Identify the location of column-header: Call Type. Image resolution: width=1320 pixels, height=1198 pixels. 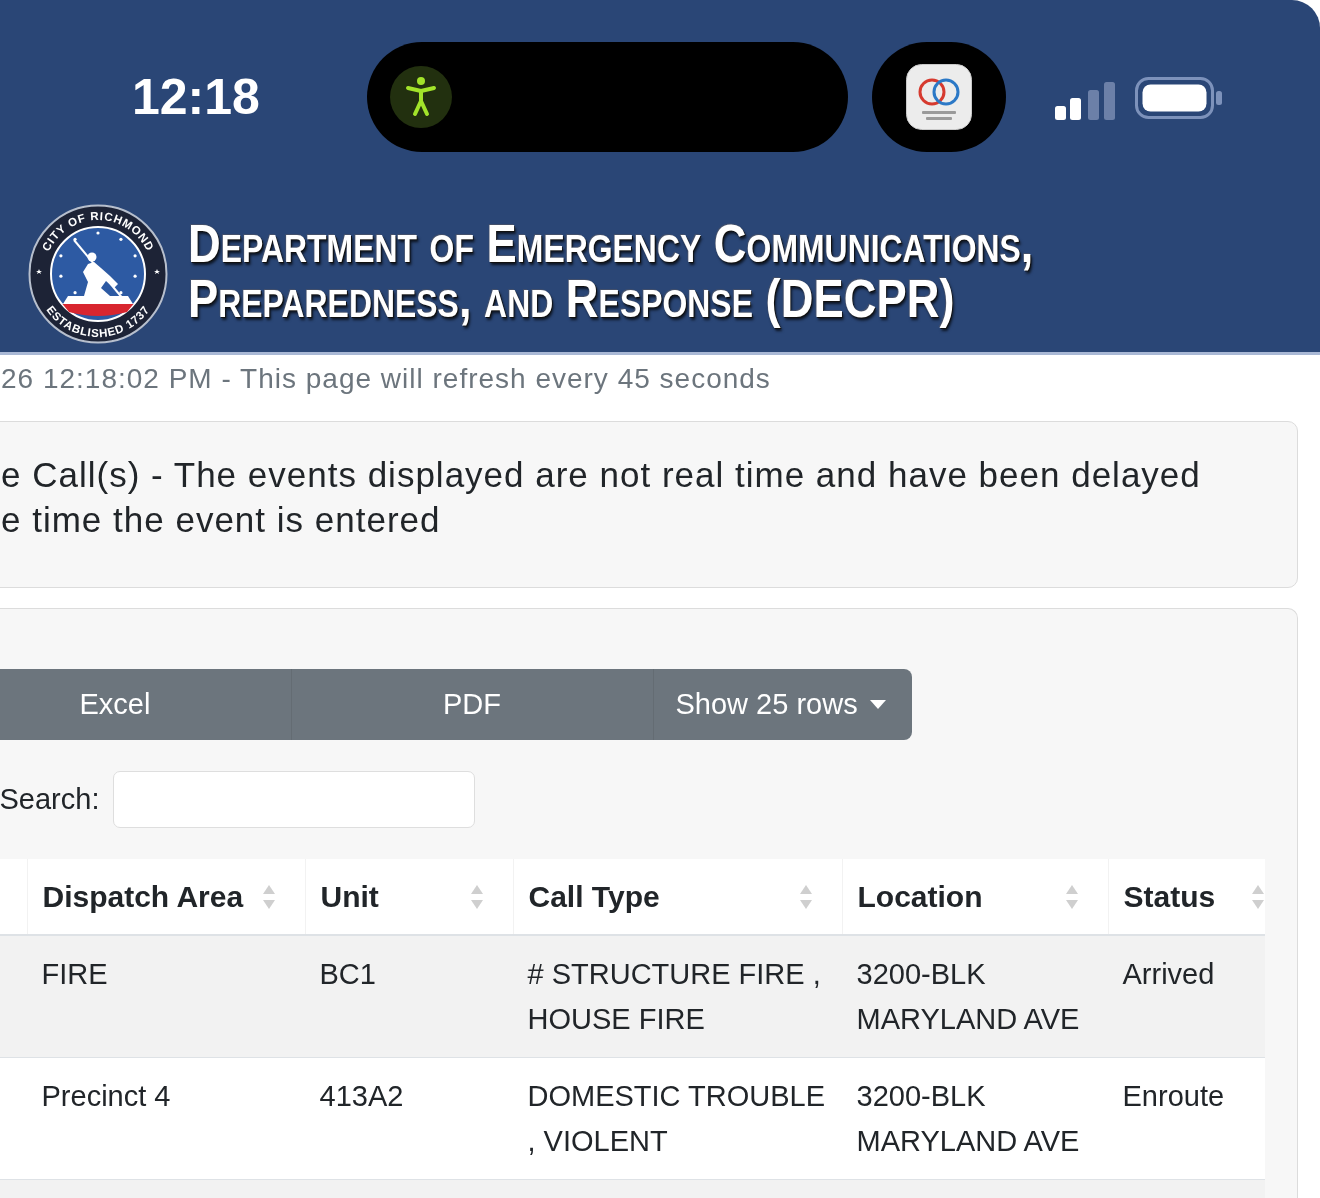
(677, 896).